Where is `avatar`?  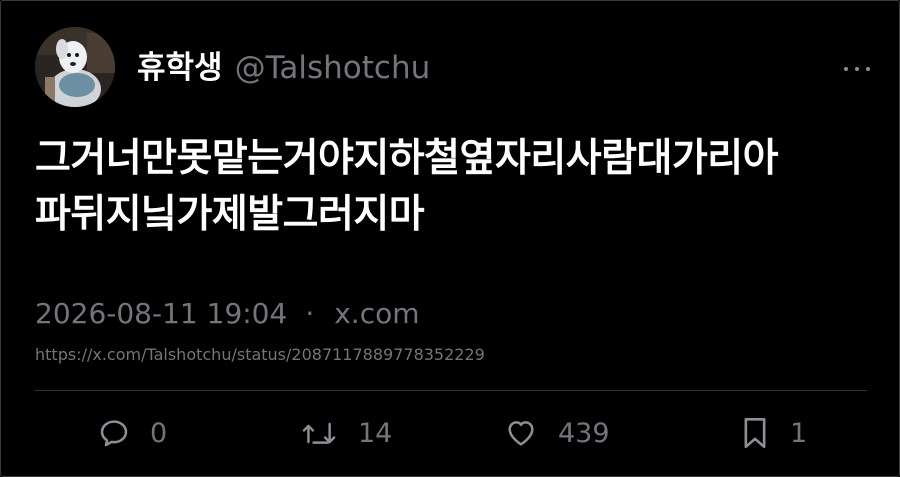 avatar is located at coordinates (75, 67).